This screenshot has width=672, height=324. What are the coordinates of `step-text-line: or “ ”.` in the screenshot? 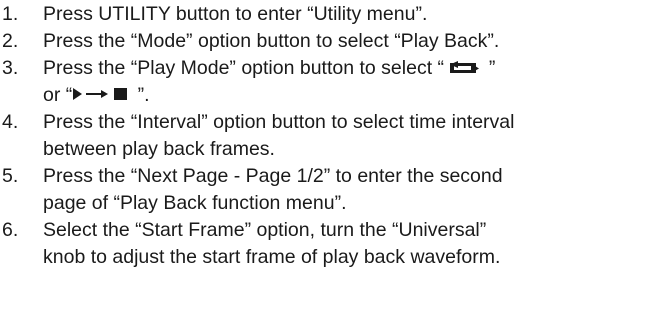 It's located at (357, 95).